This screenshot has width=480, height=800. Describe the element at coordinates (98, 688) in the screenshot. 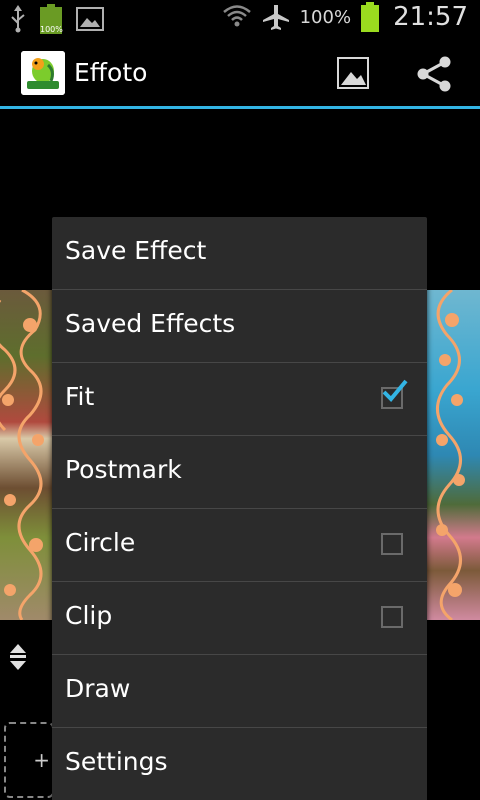

I see `menu-item-label: Draw` at that location.